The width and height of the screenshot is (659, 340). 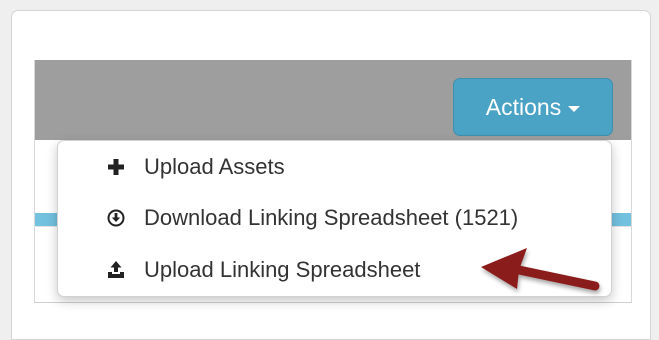 What do you see at coordinates (282, 269) in the screenshot?
I see `menu-item-label: Upload Linking Spreadsheet` at bounding box center [282, 269].